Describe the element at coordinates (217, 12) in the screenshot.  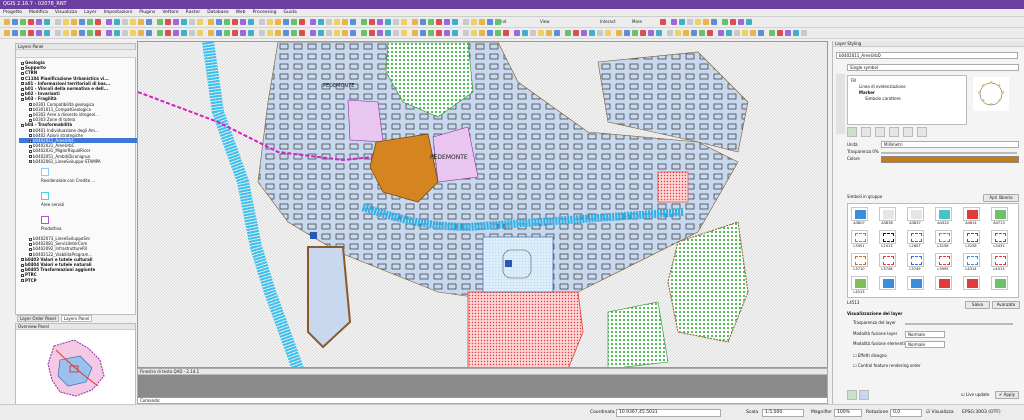
I see `menu-item-database: Database` at that location.